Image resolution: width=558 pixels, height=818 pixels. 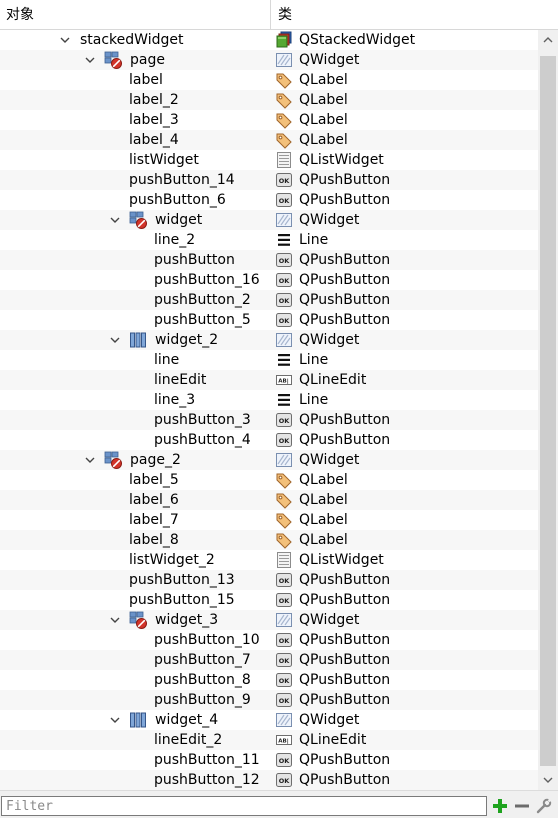 What do you see at coordinates (269, 580) in the screenshot?
I see `tree-row: pushButton_13 OK QPushButton` at bounding box center [269, 580].